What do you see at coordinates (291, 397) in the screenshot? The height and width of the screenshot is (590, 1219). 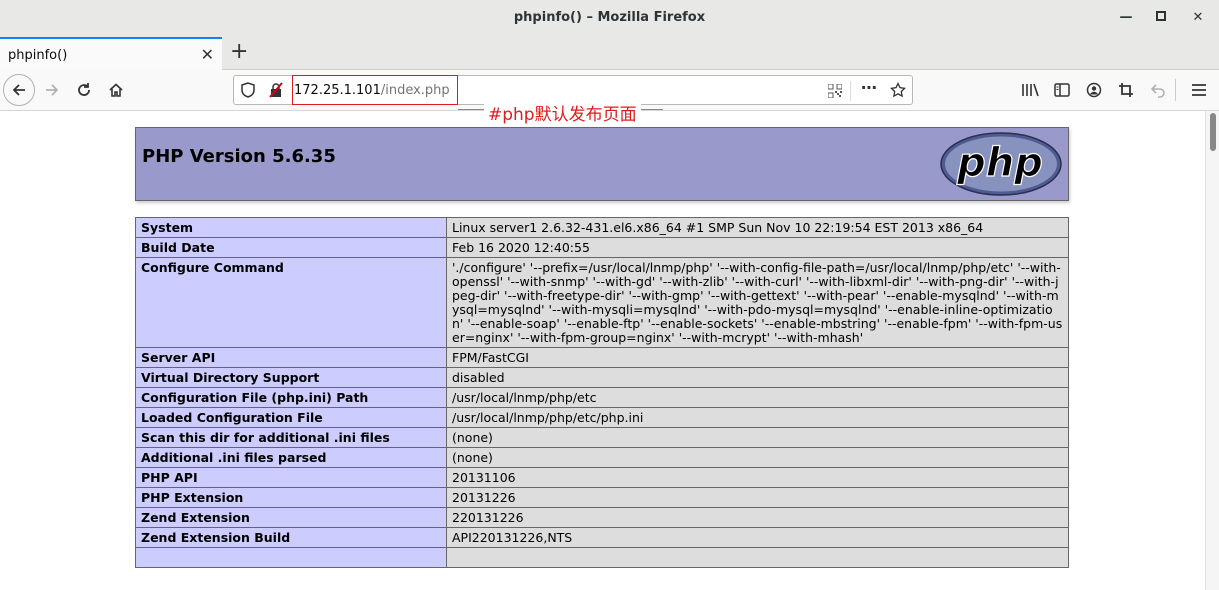 I see `row-key: Configuration File (php.ini) Path` at bounding box center [291, 397].